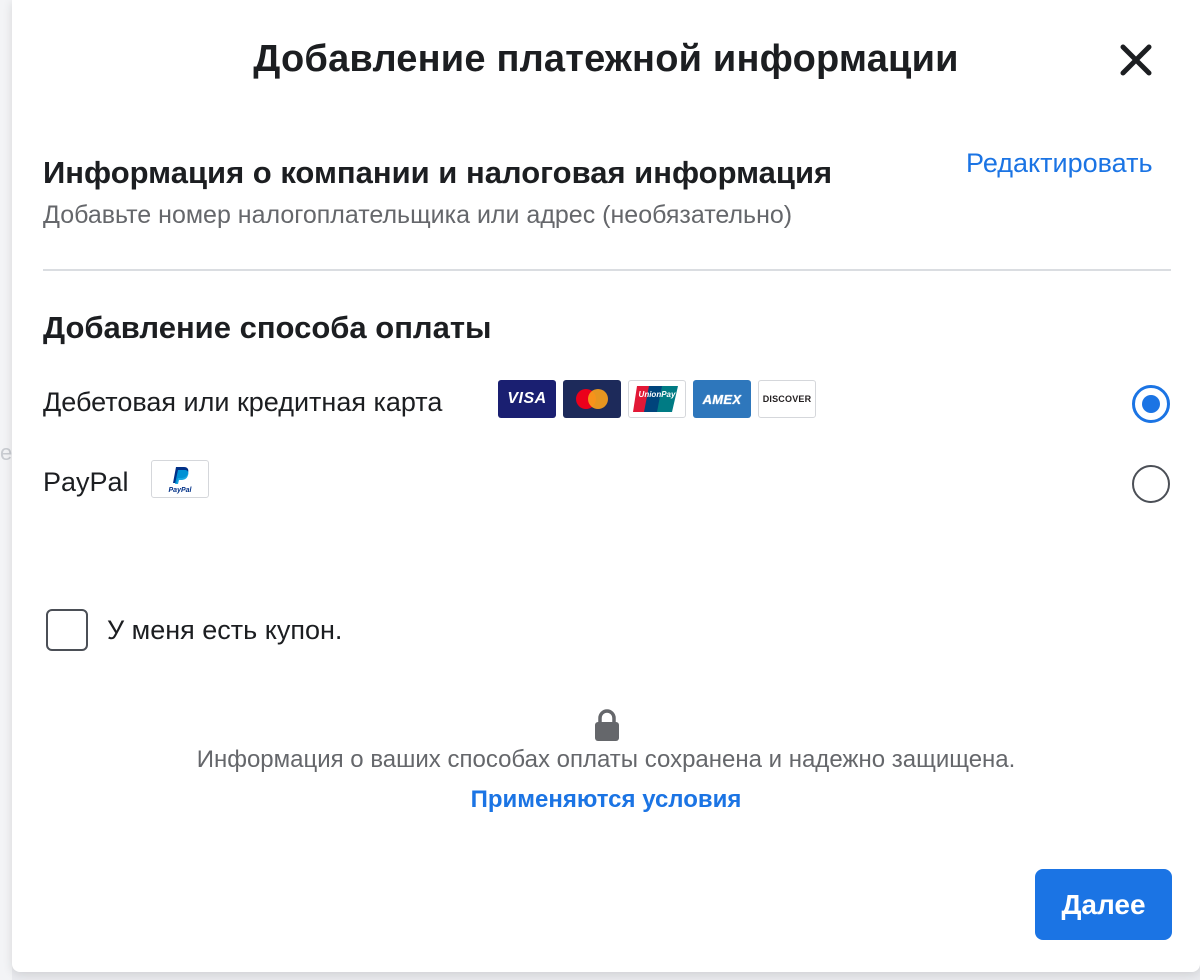 The width and height of the screenshot is (1200, 980). What do you see at coordinates (86, 482) in the screenshot?
I see `paypal-option-label: PayPal` at bounding box center [86, 482].